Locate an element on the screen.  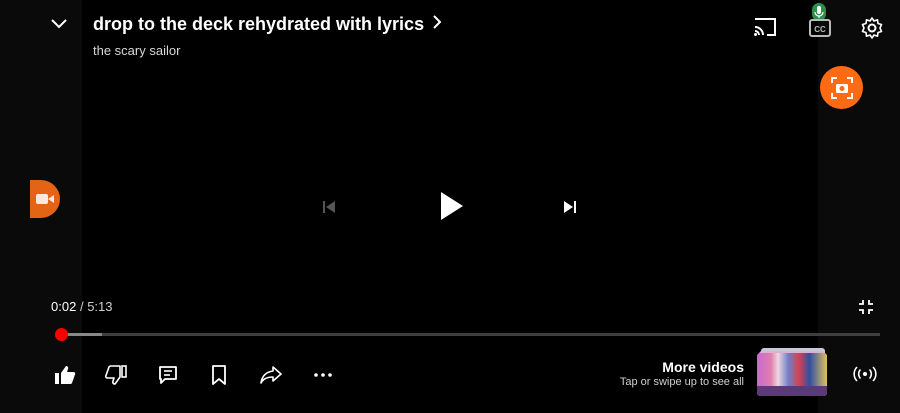
comment-icon is located at coordinates (168, 375).